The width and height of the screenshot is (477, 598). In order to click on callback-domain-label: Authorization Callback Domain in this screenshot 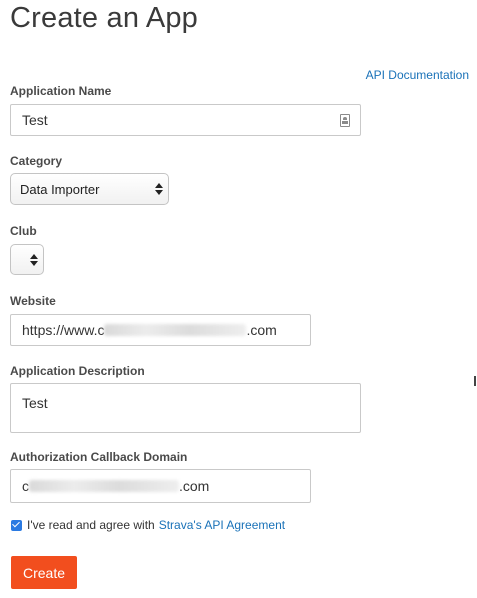, I will do `click(99, 457)`.